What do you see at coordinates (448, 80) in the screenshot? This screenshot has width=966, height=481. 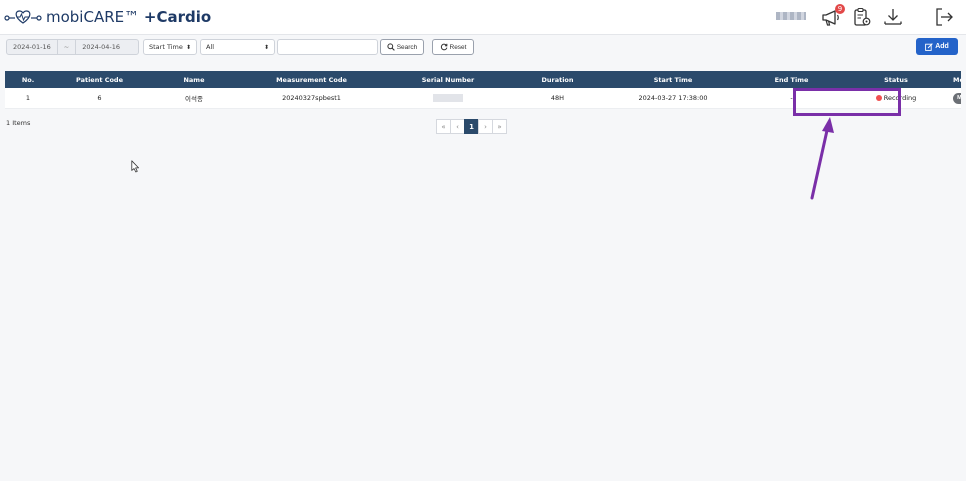 I see `col-header-serial-number: Serial Number` at bounding box center [448, 80].